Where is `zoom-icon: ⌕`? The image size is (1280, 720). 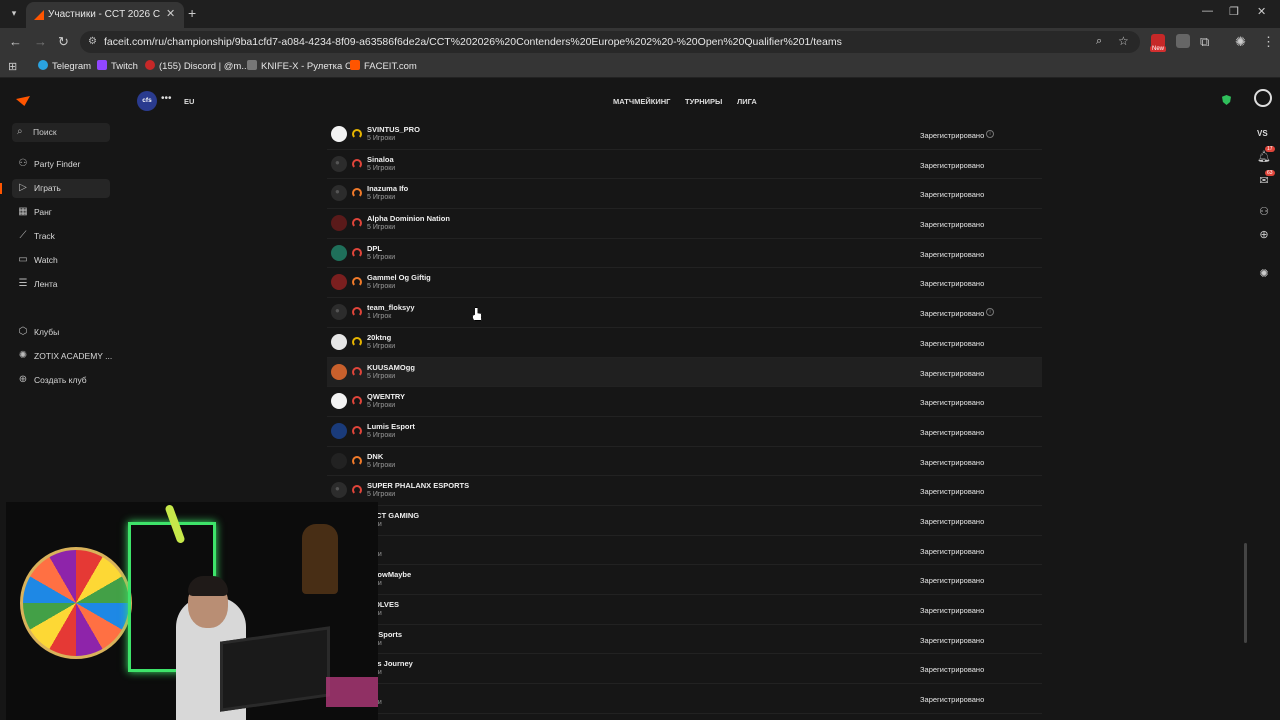 zoom-icon: ⌕ is located at coordinates (1099, 41).